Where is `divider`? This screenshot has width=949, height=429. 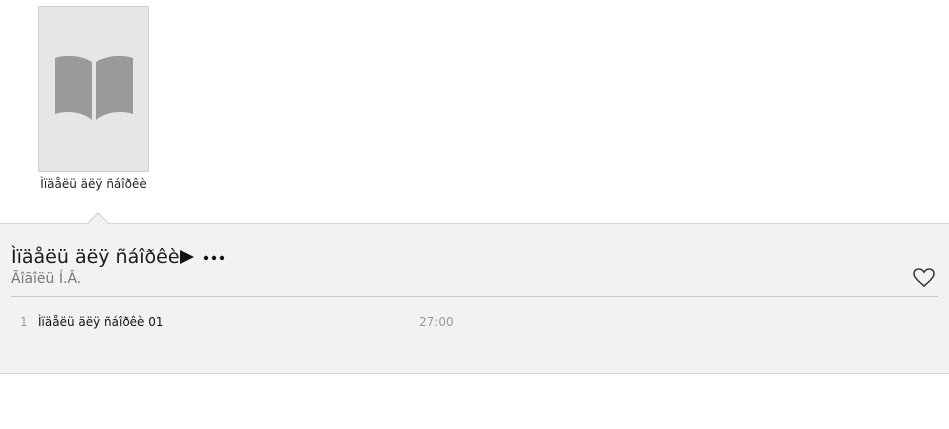 divider is located at coordinates (474, 296).